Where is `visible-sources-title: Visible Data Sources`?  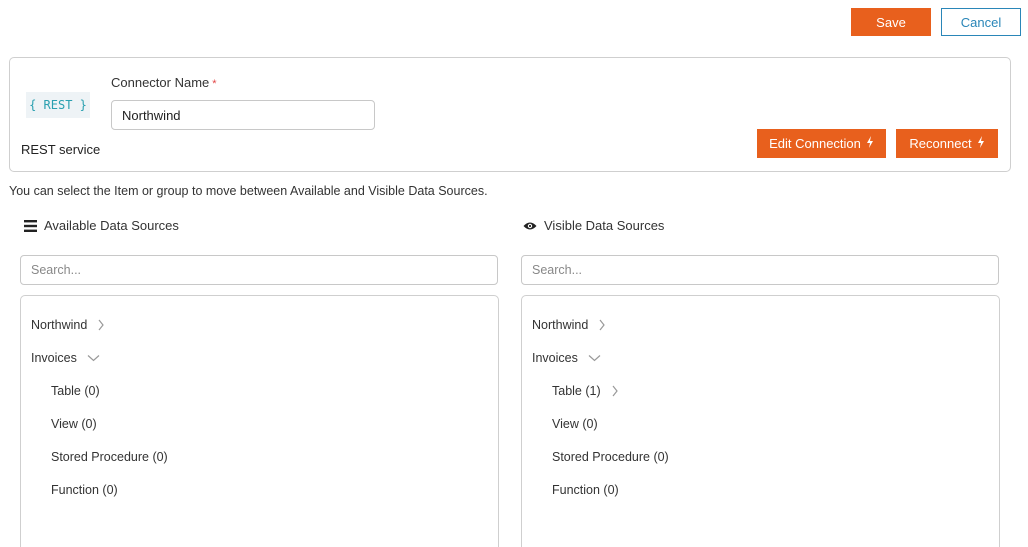
visible-sources-title: Visible Data Sources is located at coordinates (593, 225).